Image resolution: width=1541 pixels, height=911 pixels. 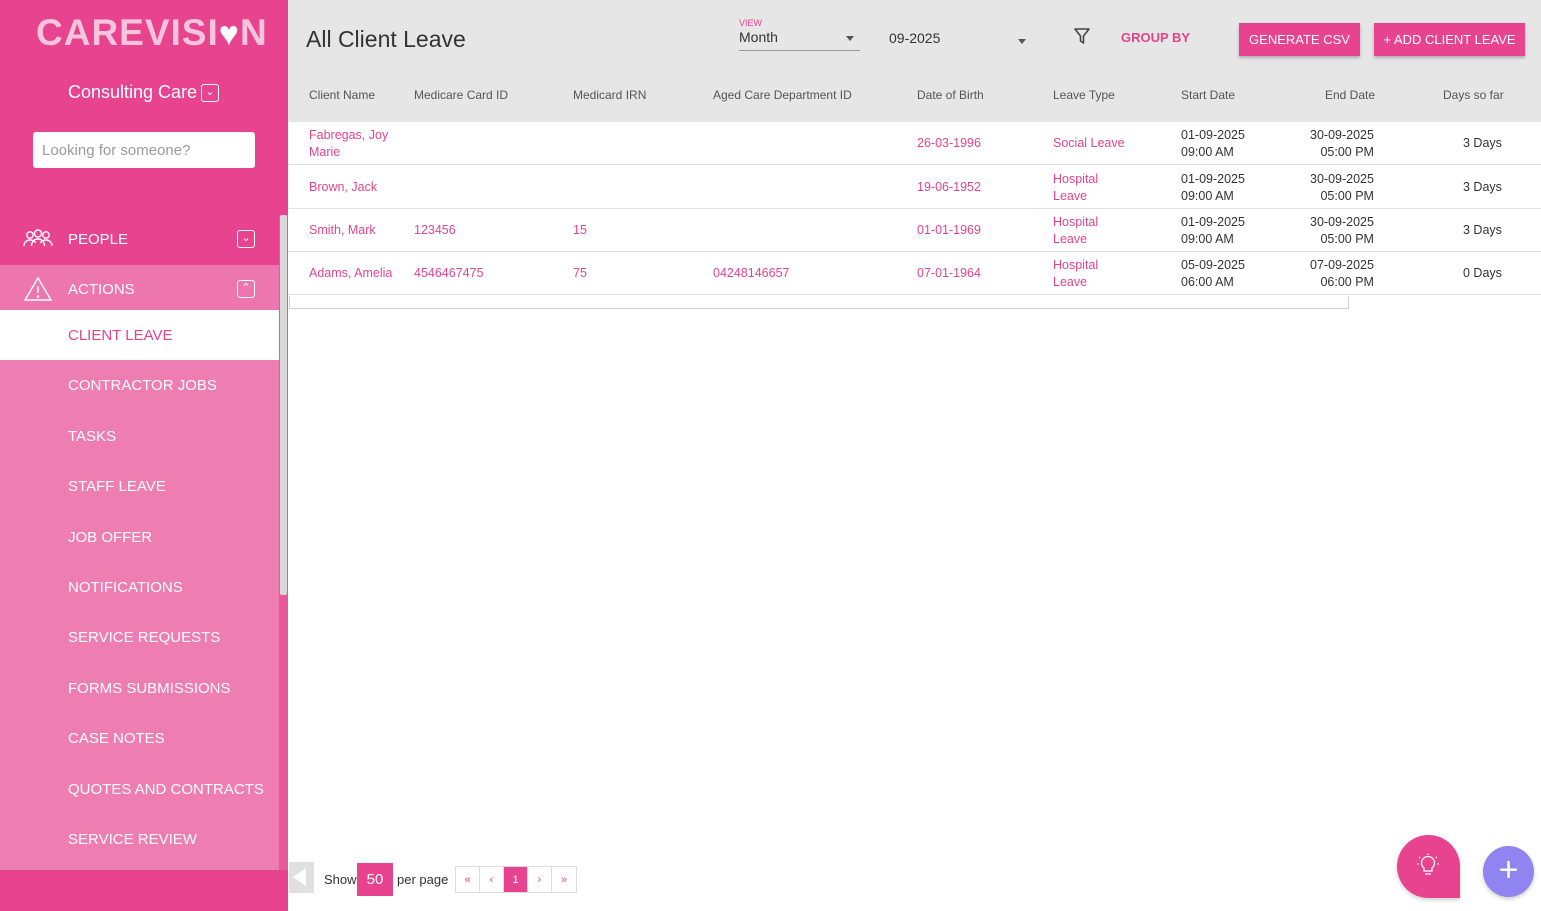 What do you see at coordinates (949, 143) in the screenshot?
I see `dob-cell: 26-03-1996` at bounding box center [949, 143].